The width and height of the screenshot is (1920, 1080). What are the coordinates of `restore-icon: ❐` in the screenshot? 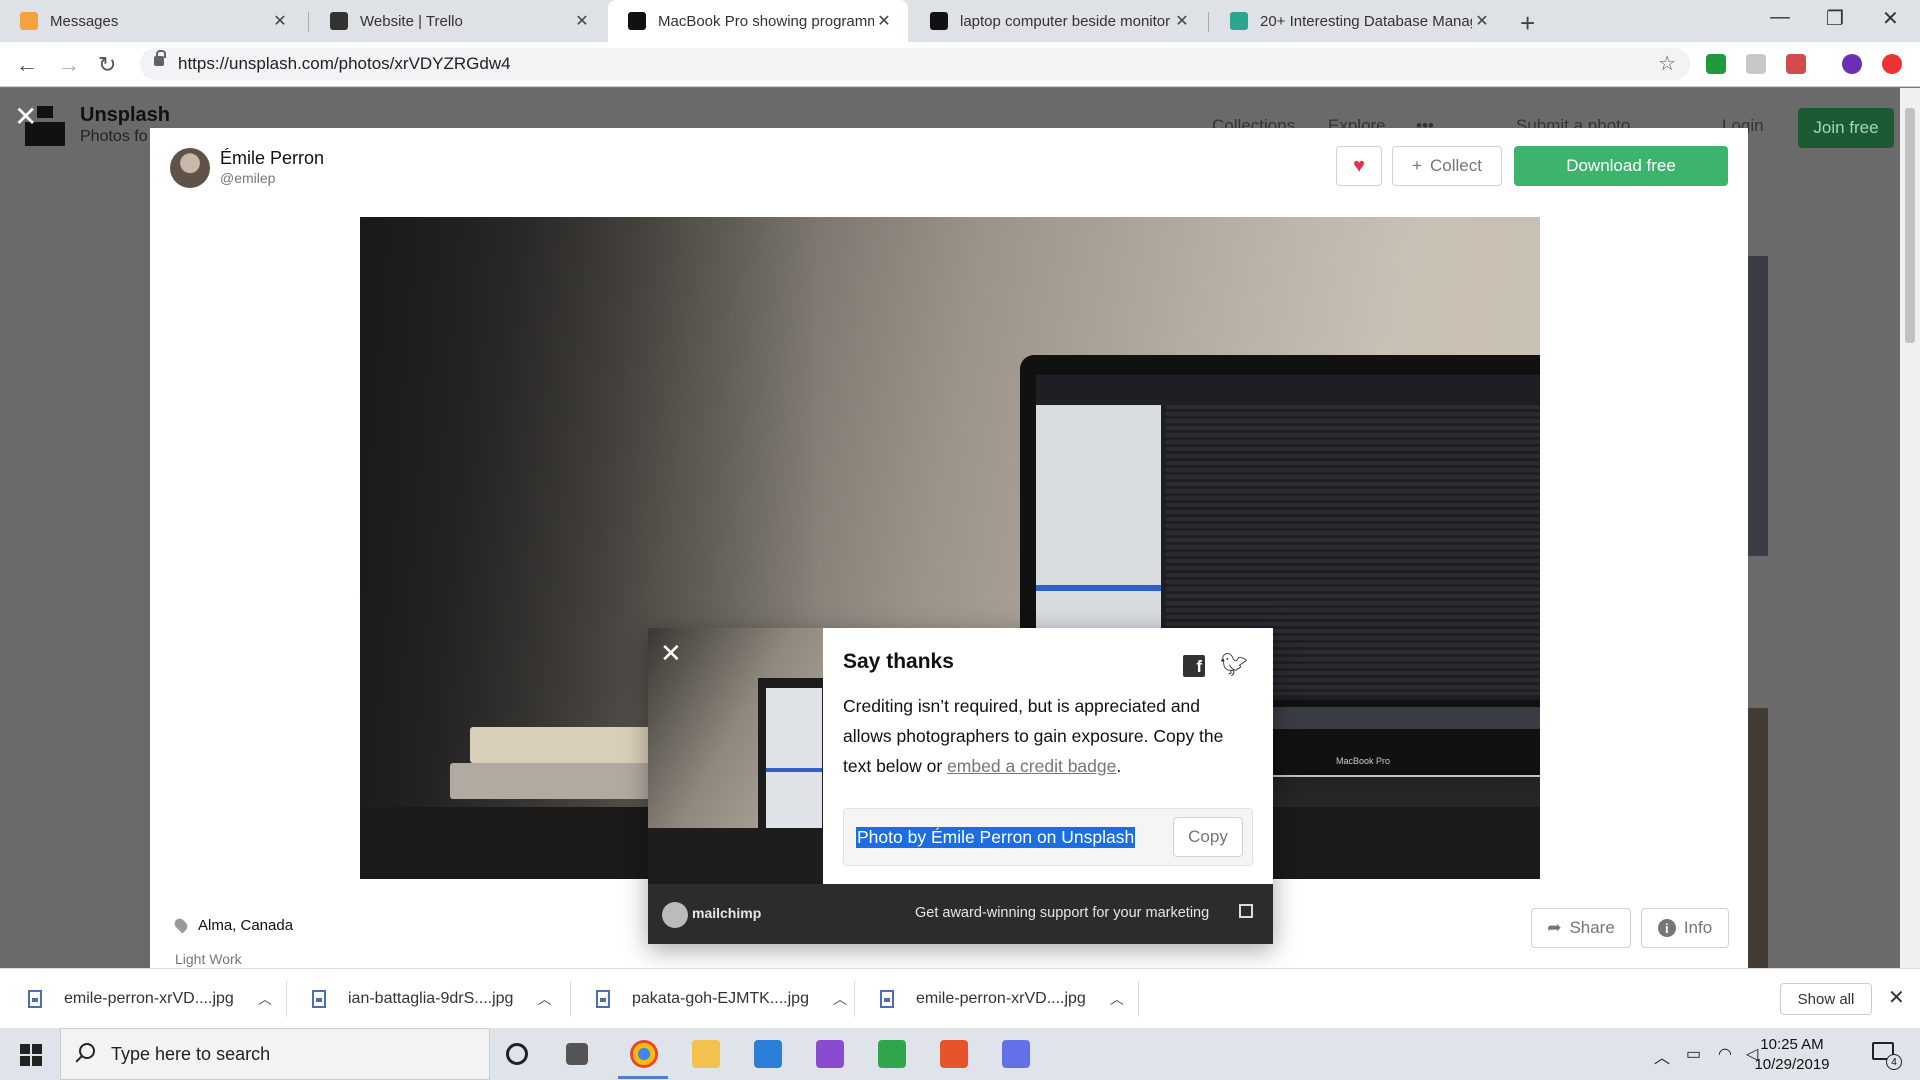 It's located at (1835, 18).